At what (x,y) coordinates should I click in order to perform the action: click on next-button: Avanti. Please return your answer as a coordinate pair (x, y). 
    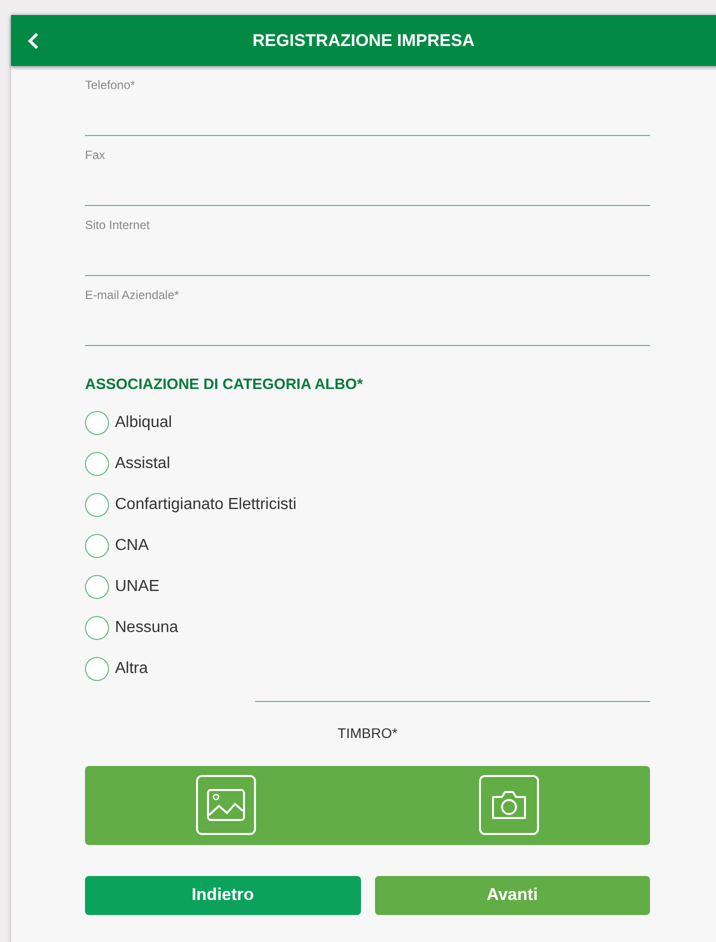
    Looking at the image, I should click on (512, 895).